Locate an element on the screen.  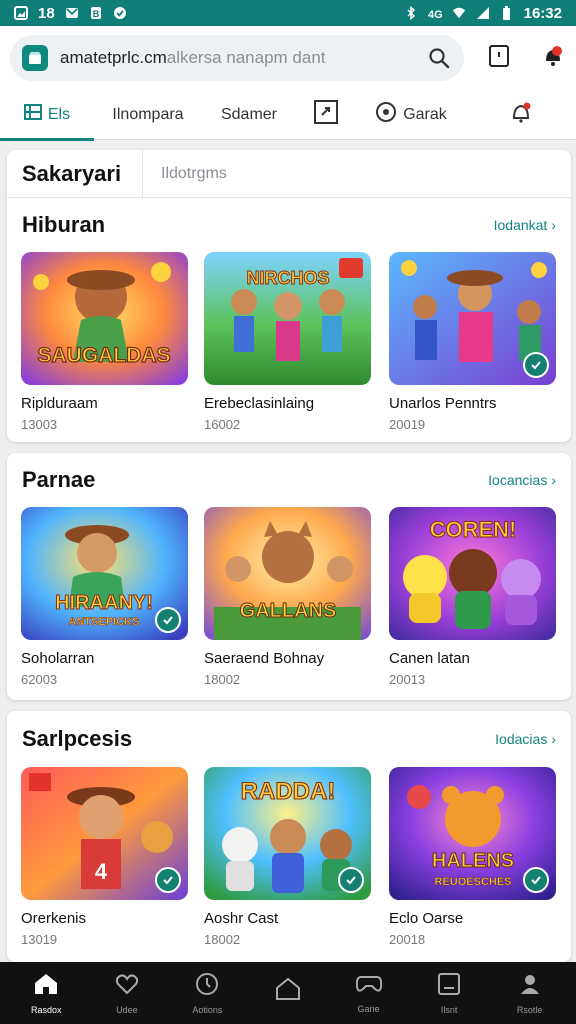
svg-text: 4 is located at coordinates (101, 871).